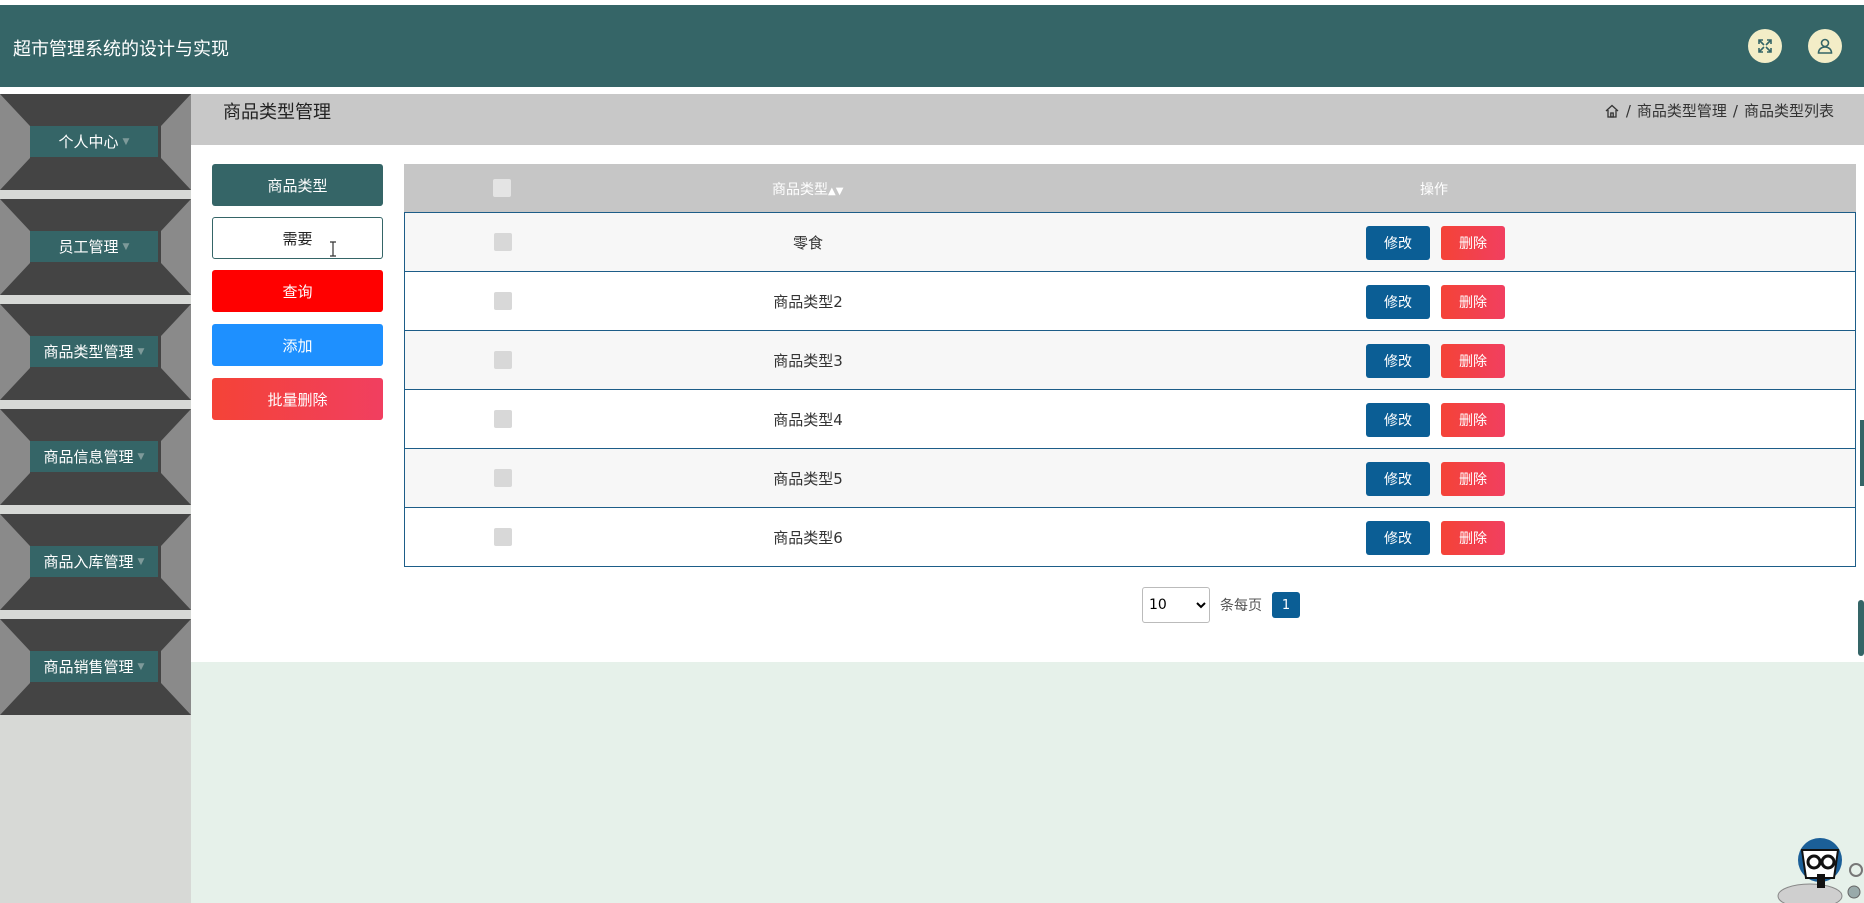 Image resolution: width=1864 pixels, height=903 pixels. I want to click on top-header: 超市管理系统的设计与实现, so click(932, 46).